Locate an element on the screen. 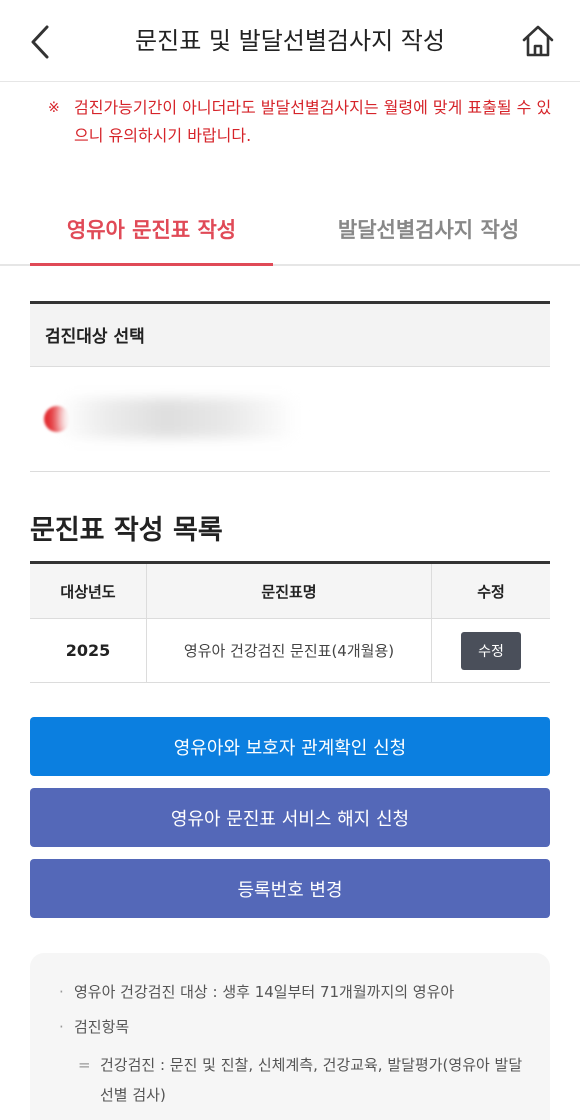 The height and width of the screenshot is (1120, 580). relationship-request-button: 영유아와 보호자 관계확인 신청 is located at coordinates (290, 746).